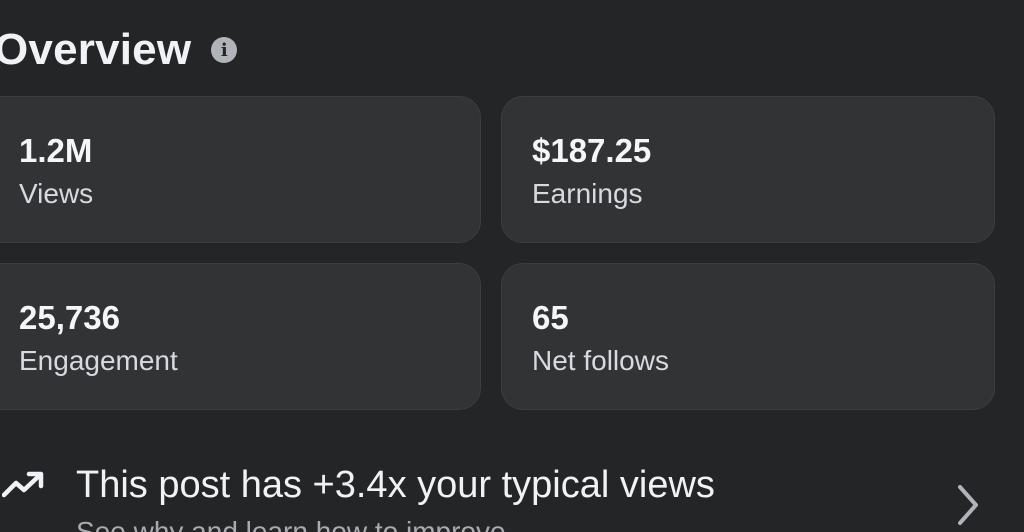 This screenshot has width=1024, height=532. Describe the element at coordinates (748, 336) in the screenshot. I see `metric-card-net-follows: 65 Net follows` at that location.